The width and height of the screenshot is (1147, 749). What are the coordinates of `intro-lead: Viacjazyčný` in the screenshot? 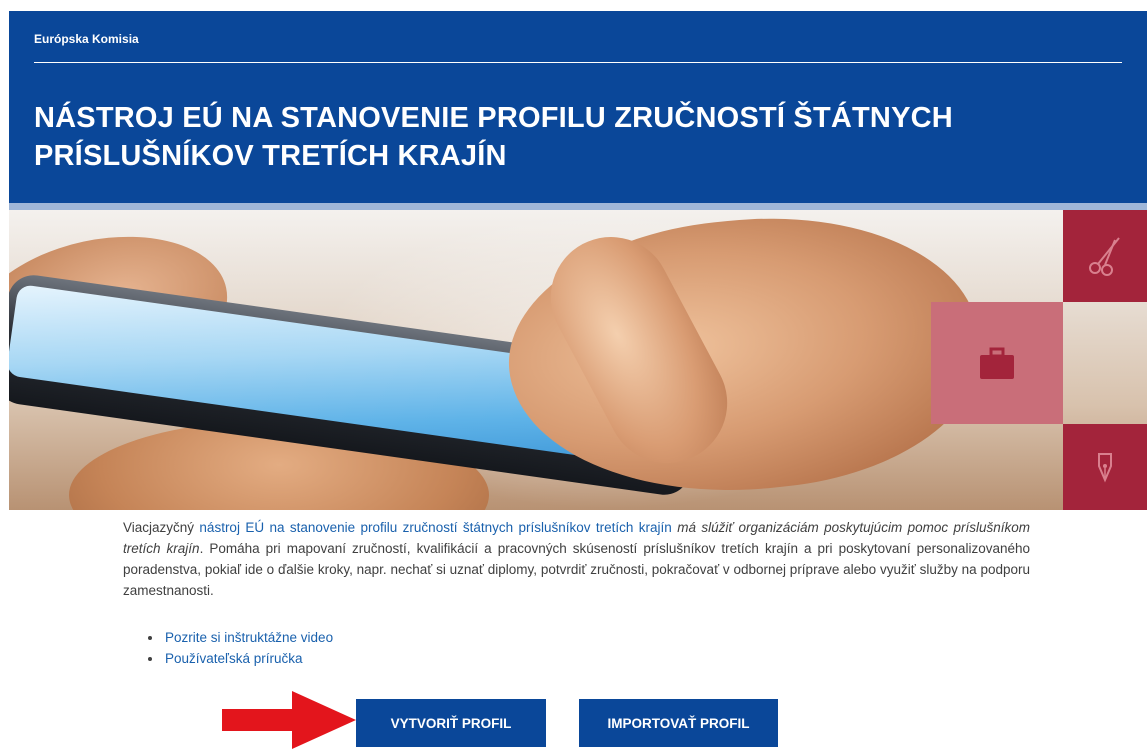 It's located at (161, 527).